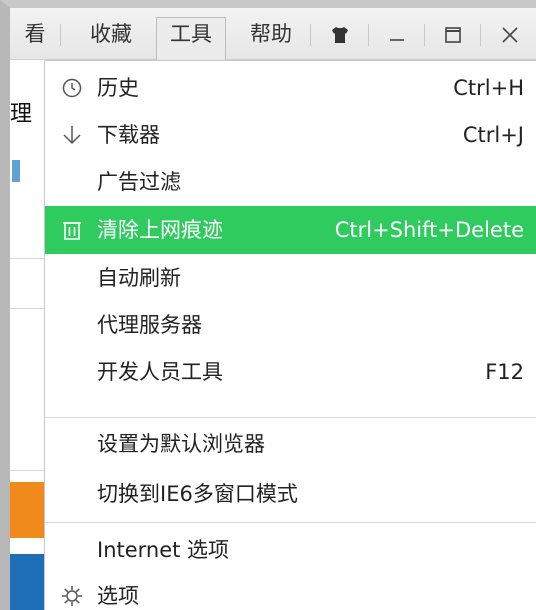 The height and width of the screenshot is (610, 536). I want to click on trash-icon, so click(72, 231).